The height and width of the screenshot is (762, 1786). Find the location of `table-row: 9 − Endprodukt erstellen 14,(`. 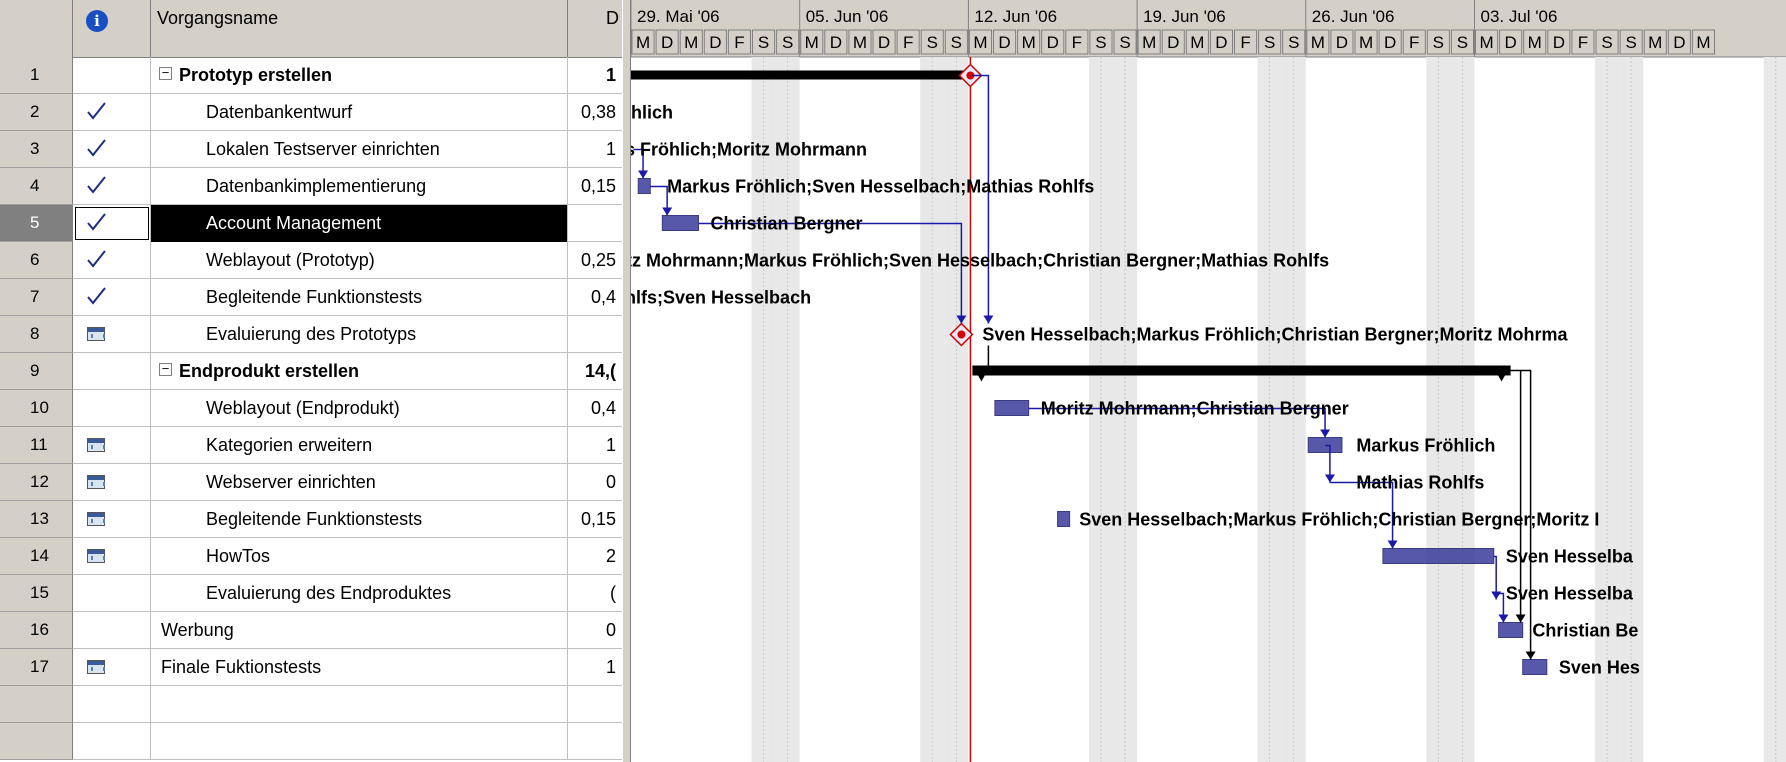

table-row: 9 − Endprodukt erstellen 14,( is located at coordinates (311, 371).